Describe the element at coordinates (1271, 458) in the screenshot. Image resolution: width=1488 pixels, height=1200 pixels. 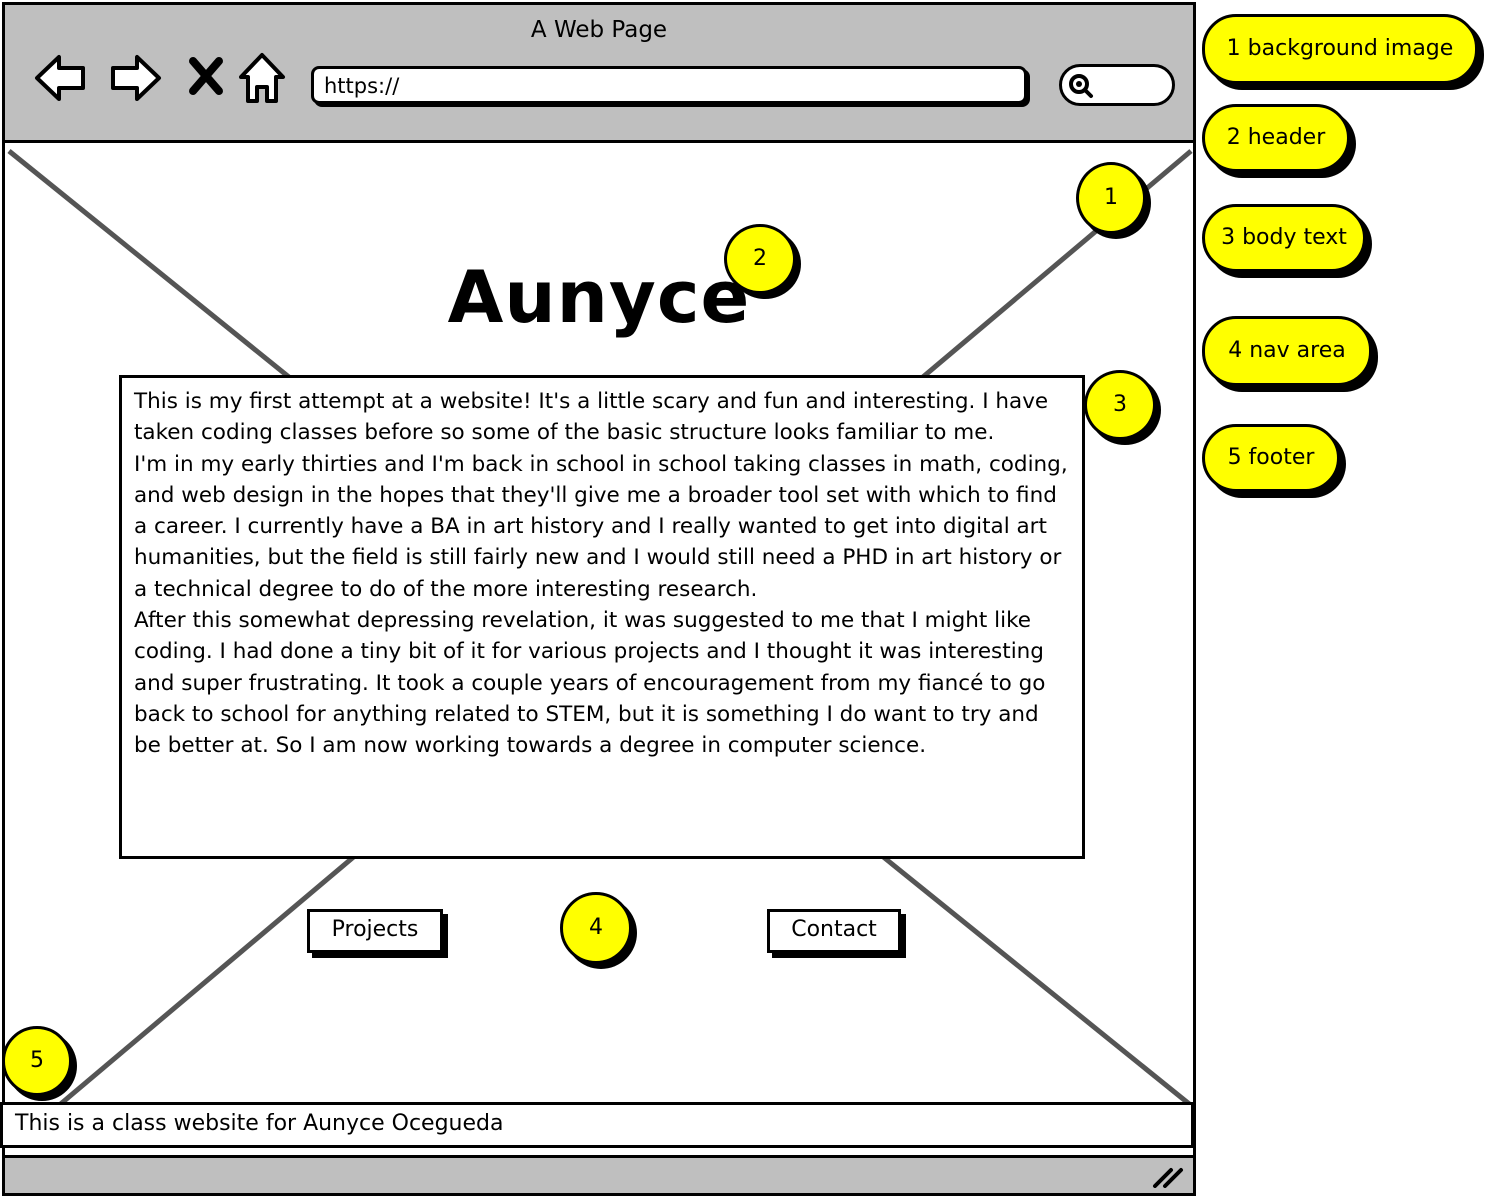
I see `legend-item-footer: 5 footer` at that location.